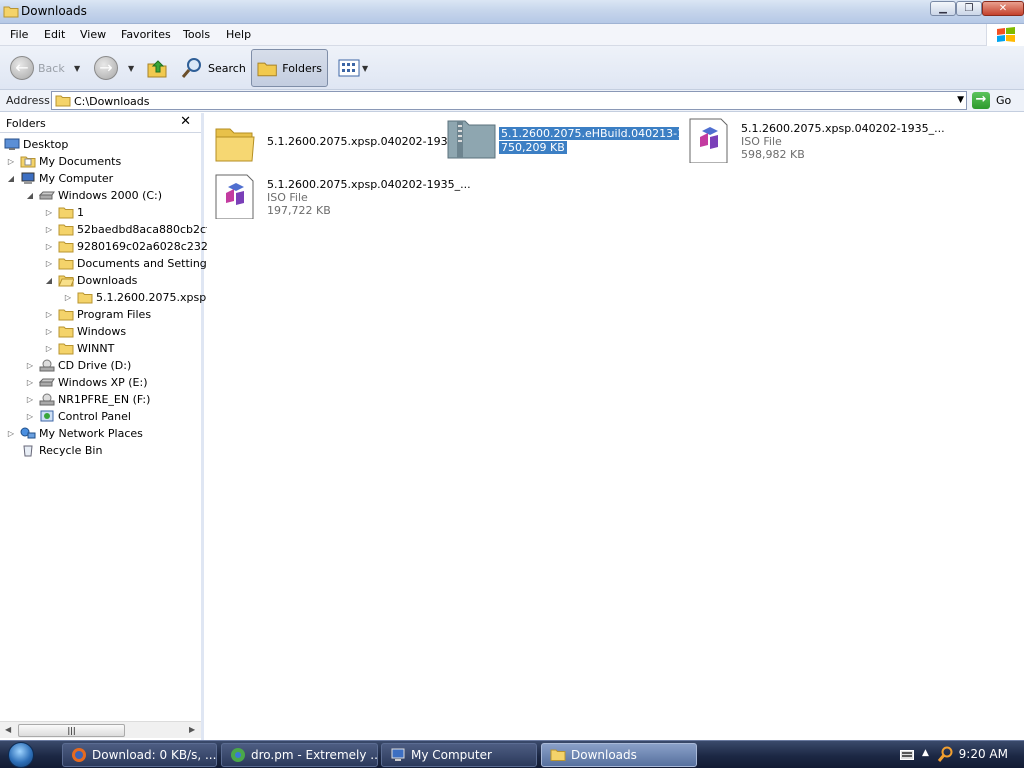 This screenshot has width=1024, height=768. What do you see at coordinates (78, 365) in the screenshot?
I see `tree-item-cd-drive: ▷ CD Drive (D:)` at bounding box center [78, 365].